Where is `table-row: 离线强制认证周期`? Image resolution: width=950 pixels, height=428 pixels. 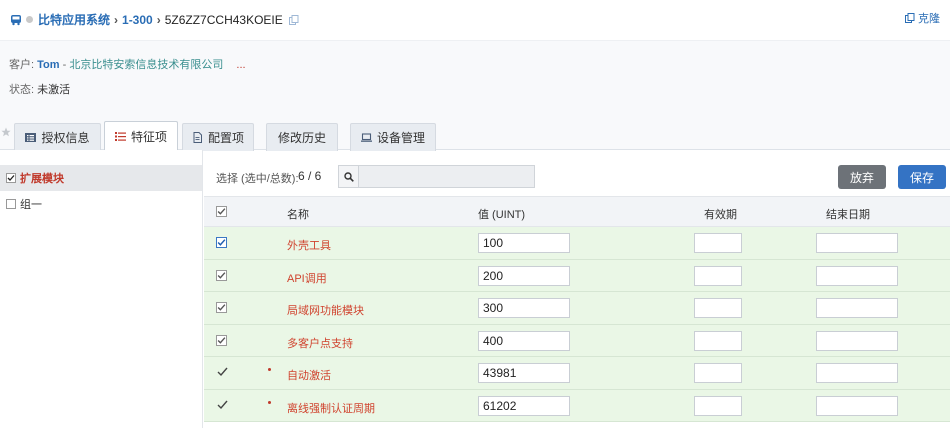 table-row: 离线强制认证周期 is located at coordinates (577, 405).